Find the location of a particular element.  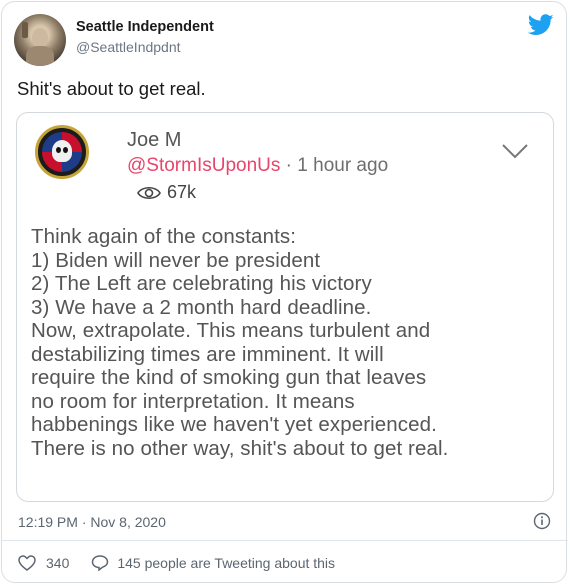

author-handle: @SeattleIndpdnt is located at coordinates (128, 47).